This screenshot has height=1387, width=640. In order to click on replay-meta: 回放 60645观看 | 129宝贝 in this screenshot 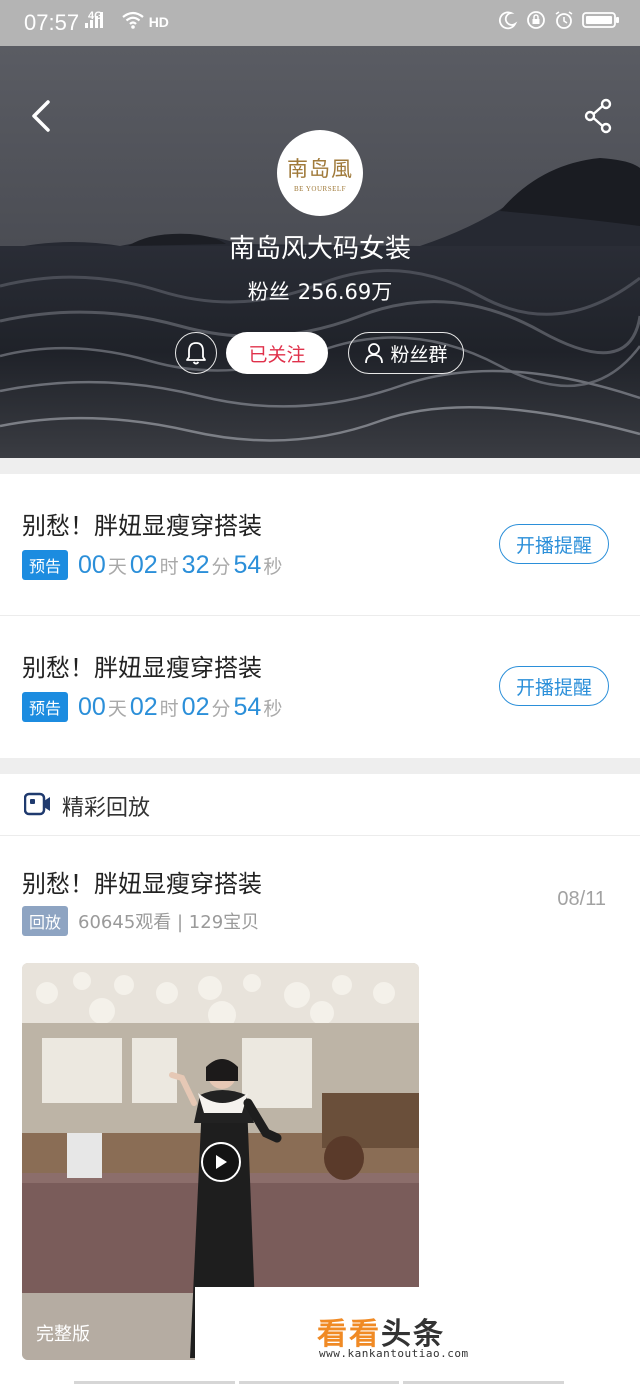, I will do `click(140, 921)`.